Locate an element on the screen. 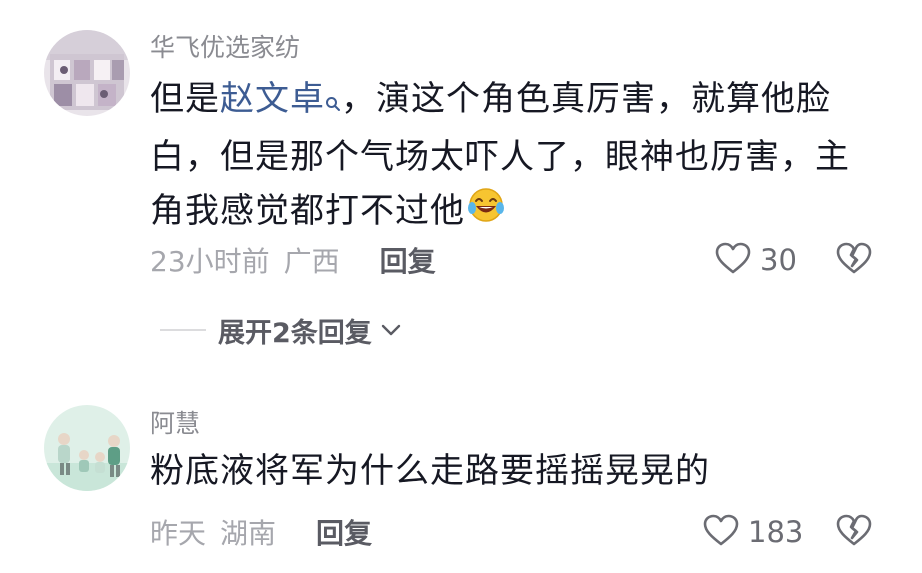 The image size is (922, 573). expand-replies-label: 展开2条回复 is located at coordinates (295, 333).